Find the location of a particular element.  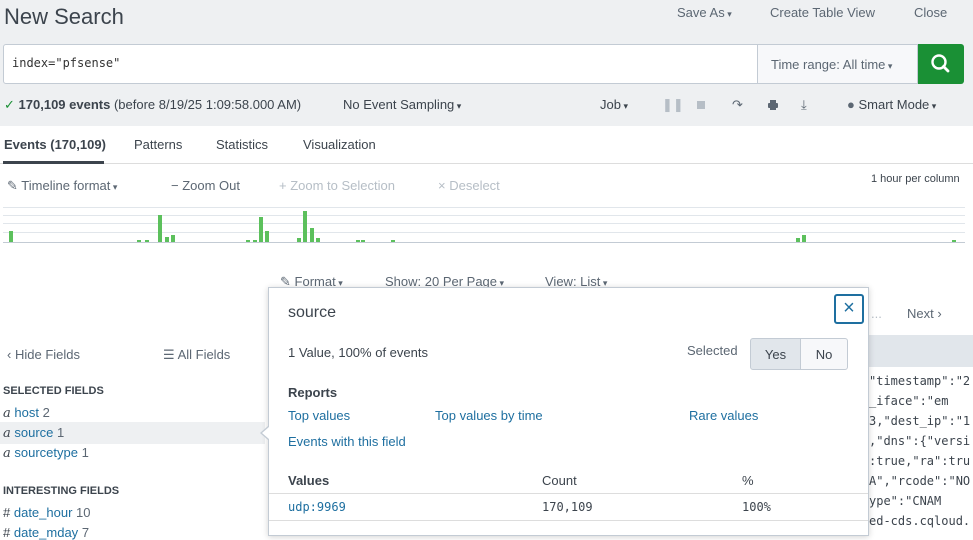

share-icon: ↷ is located at coordinates (737, 105).